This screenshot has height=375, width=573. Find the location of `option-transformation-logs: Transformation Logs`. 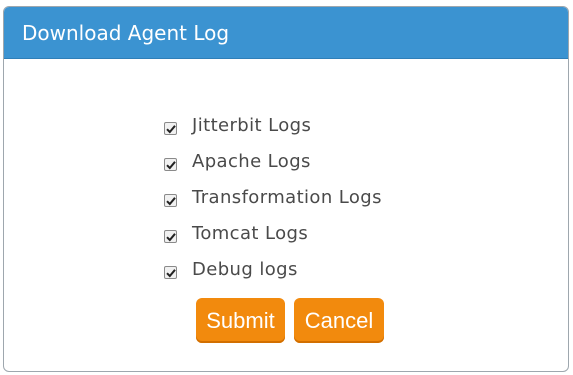

option-transformation-logs: Transformation Logs is located at coordinates (273, 197).